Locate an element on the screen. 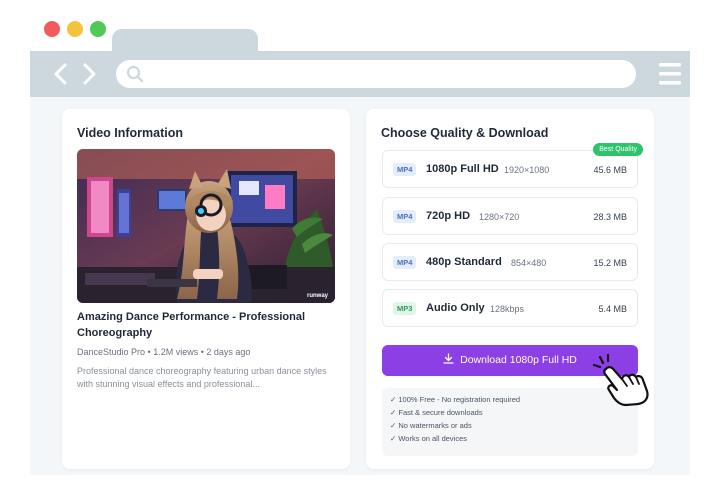 This screenshot has width=720, height=500. download-button-label: Download 1080p Full HD is located at coordinates (518, 360).